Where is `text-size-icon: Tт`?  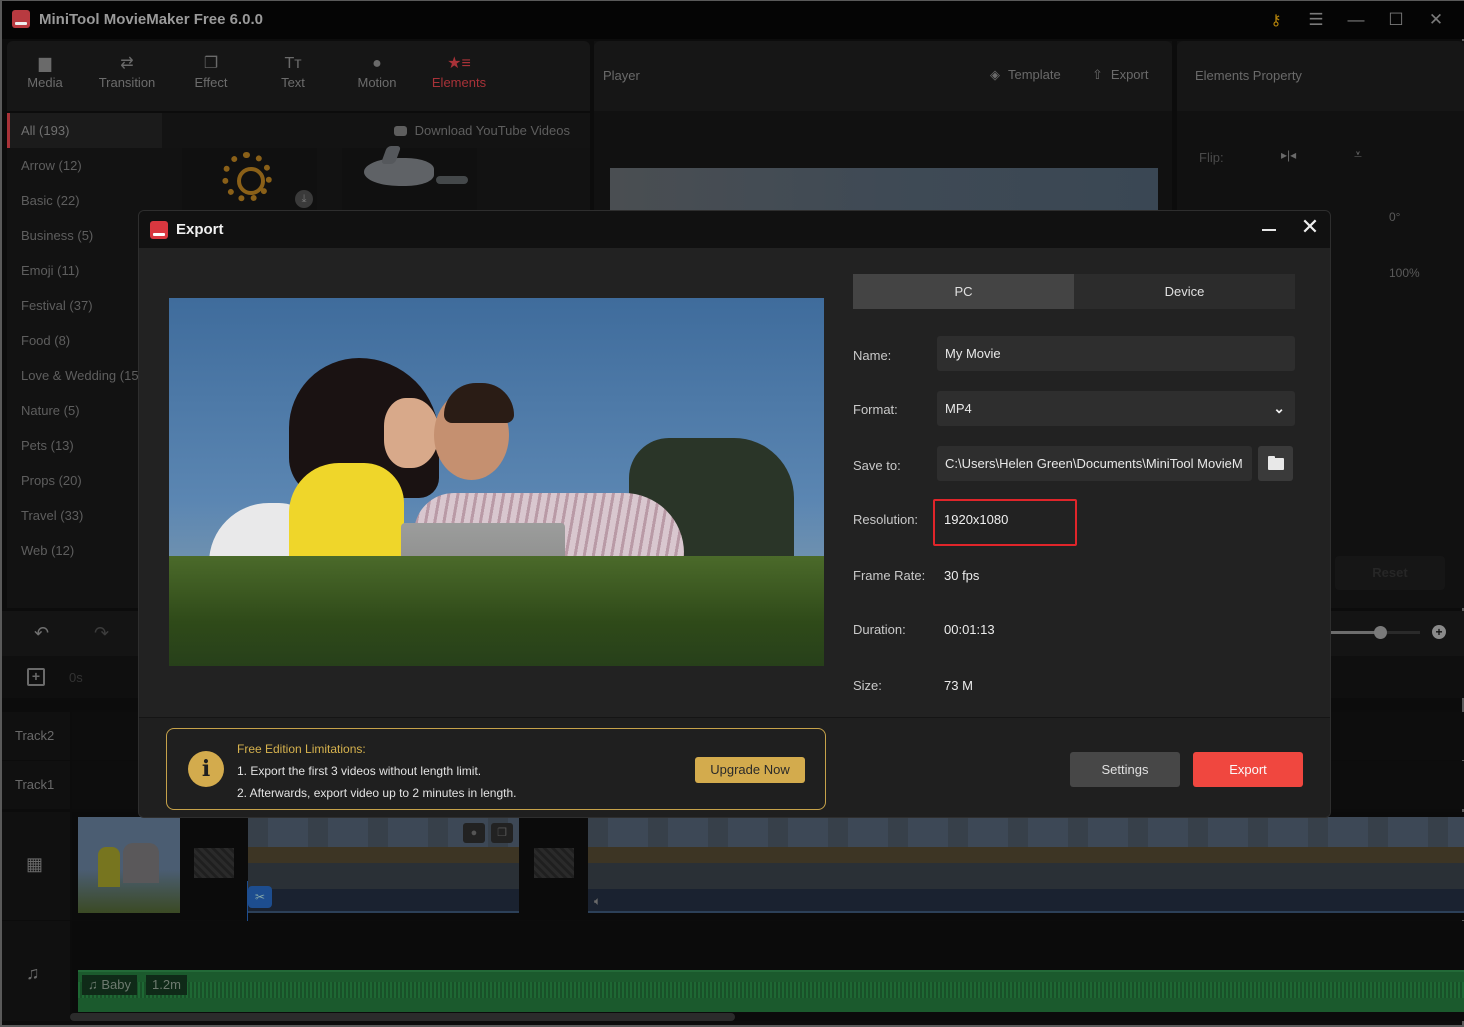 text-size-icon: Tт is located at coordinates (293, 63).